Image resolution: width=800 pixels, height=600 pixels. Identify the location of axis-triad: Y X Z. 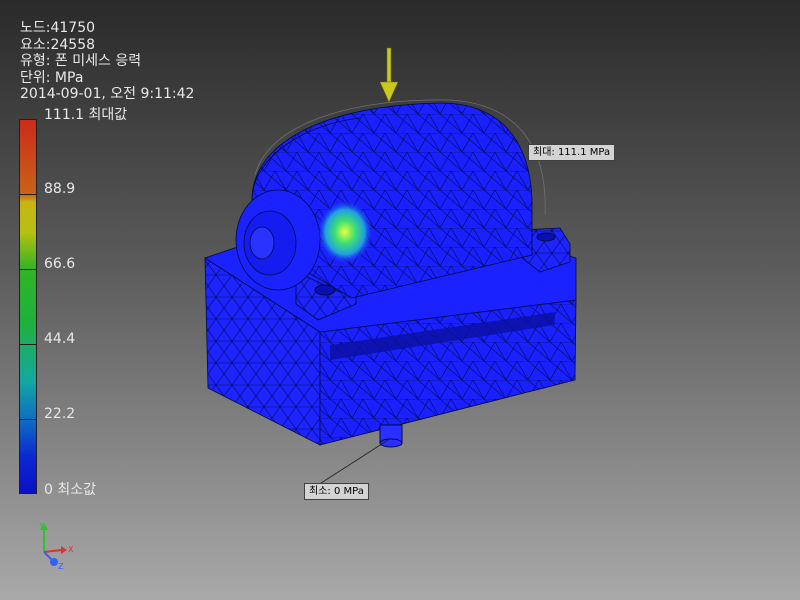
(59, 547).